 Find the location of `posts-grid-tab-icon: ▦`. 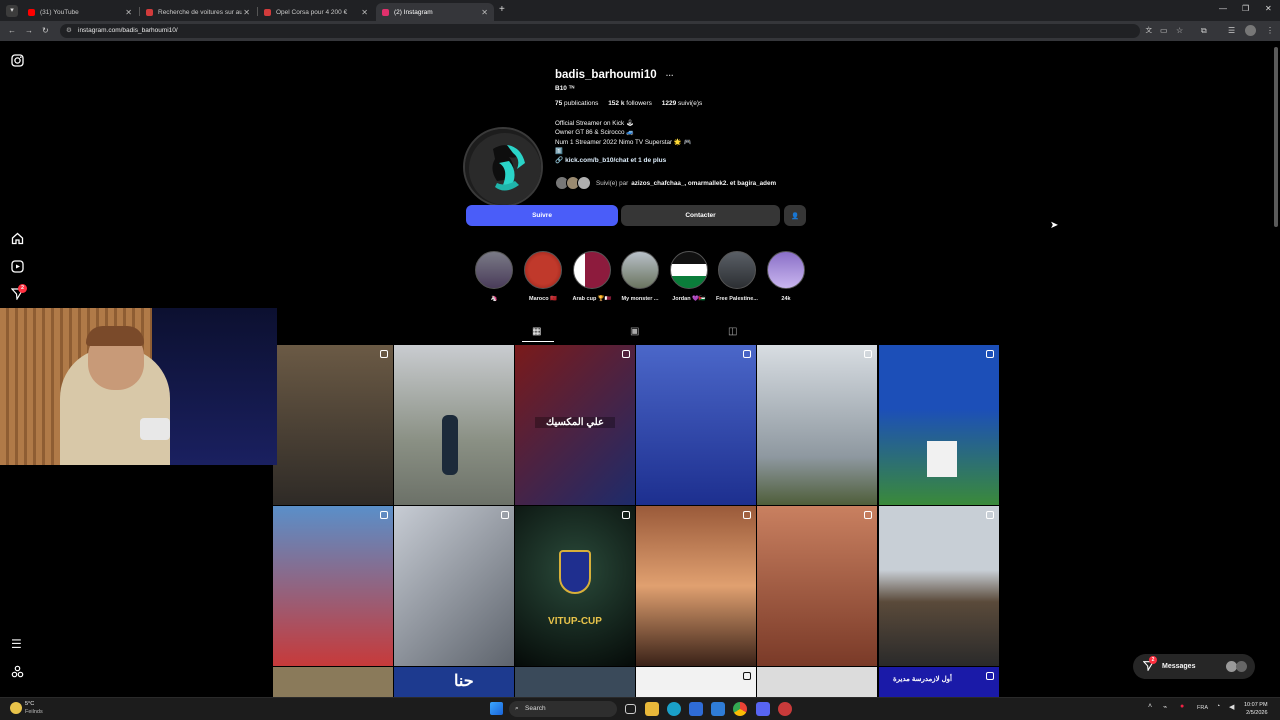

posts-grid-tab-icon: ▦ is located at coordinates (536, 331).